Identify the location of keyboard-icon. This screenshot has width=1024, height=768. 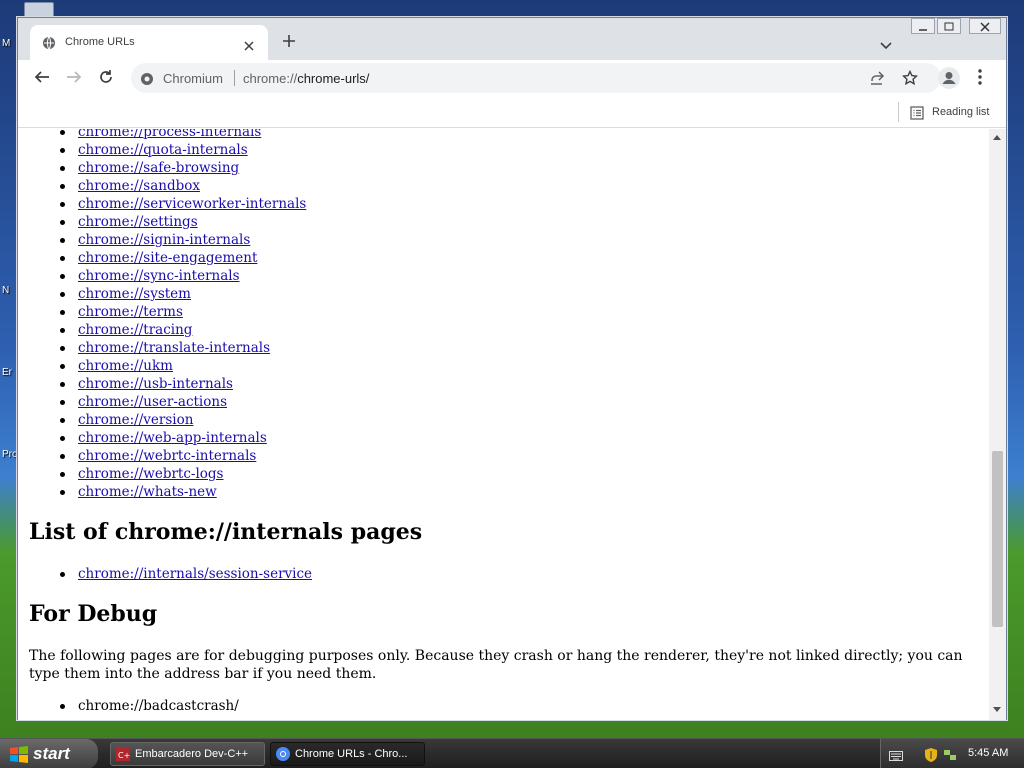
(896, 756).